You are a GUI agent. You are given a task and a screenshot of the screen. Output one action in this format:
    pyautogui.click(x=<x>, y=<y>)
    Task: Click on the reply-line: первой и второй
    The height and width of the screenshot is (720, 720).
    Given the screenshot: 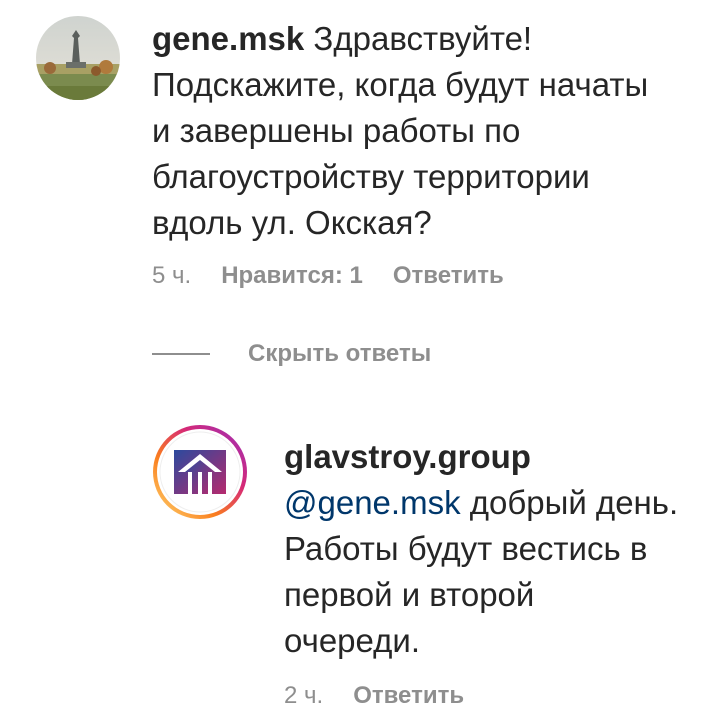 What is the action you would take?
    pyautogui.click(x=409, y=594)
    